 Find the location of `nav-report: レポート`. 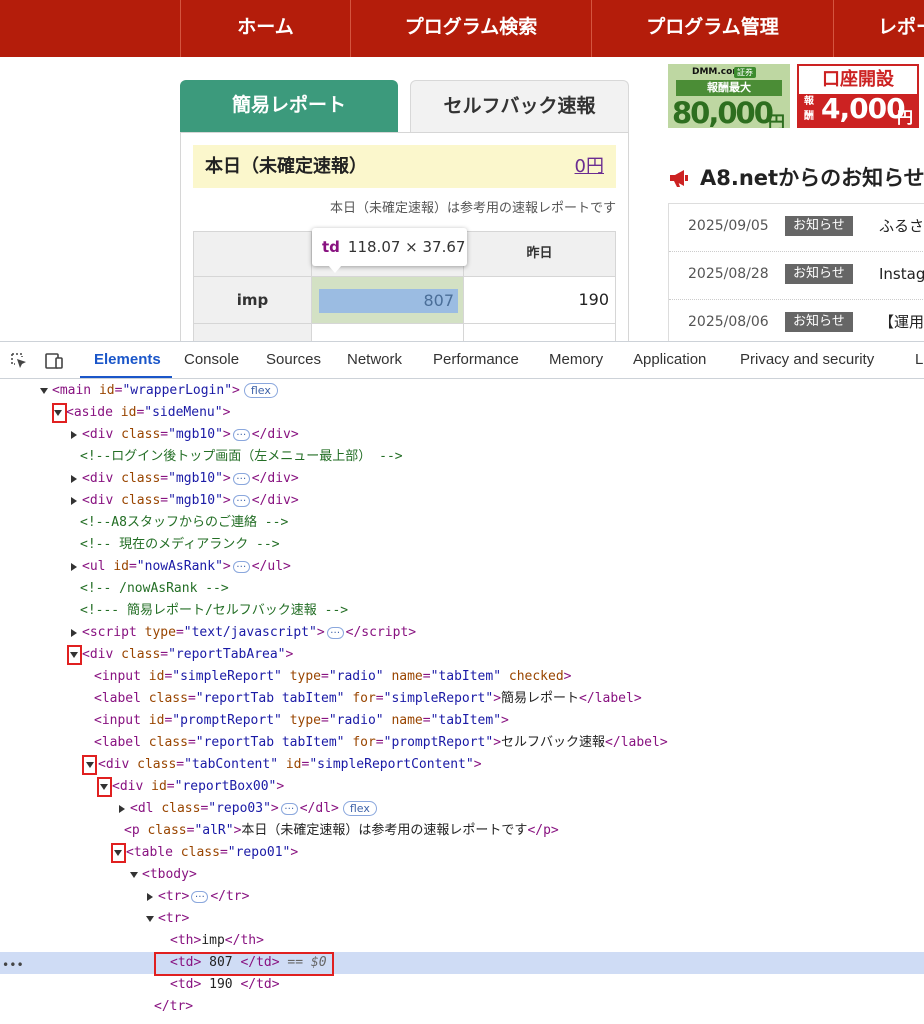

nav-report: レポート is located at coordinates (879, 28).